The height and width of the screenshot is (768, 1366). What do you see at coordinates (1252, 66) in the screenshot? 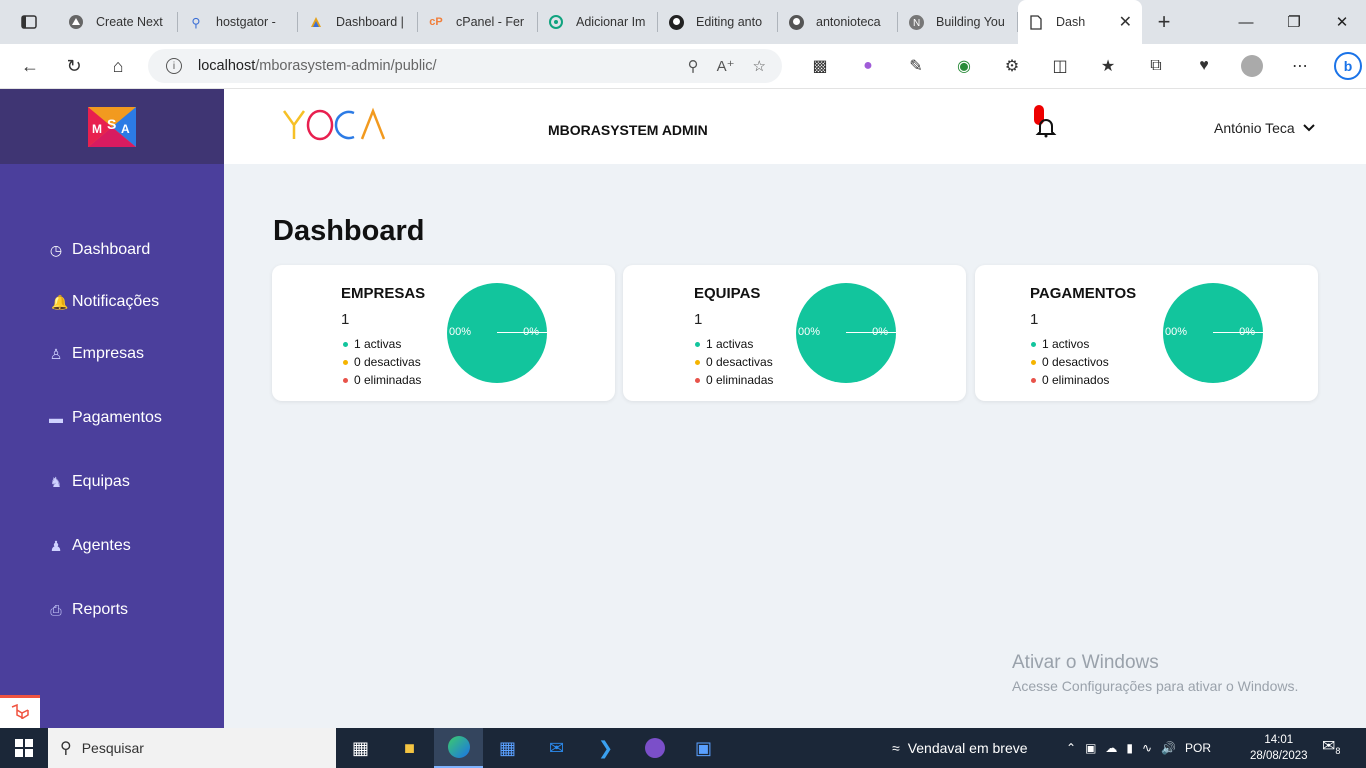
I see `profile-avatar` at bounding box center [1252, 66].